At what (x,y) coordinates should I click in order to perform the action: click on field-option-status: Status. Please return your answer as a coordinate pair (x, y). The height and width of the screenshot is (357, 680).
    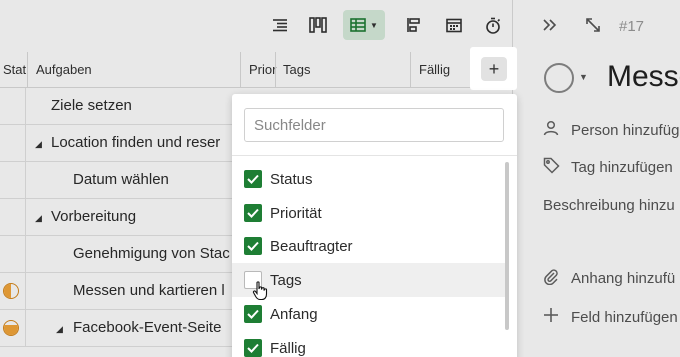
    Looking at the image, I should click on (369, 179).